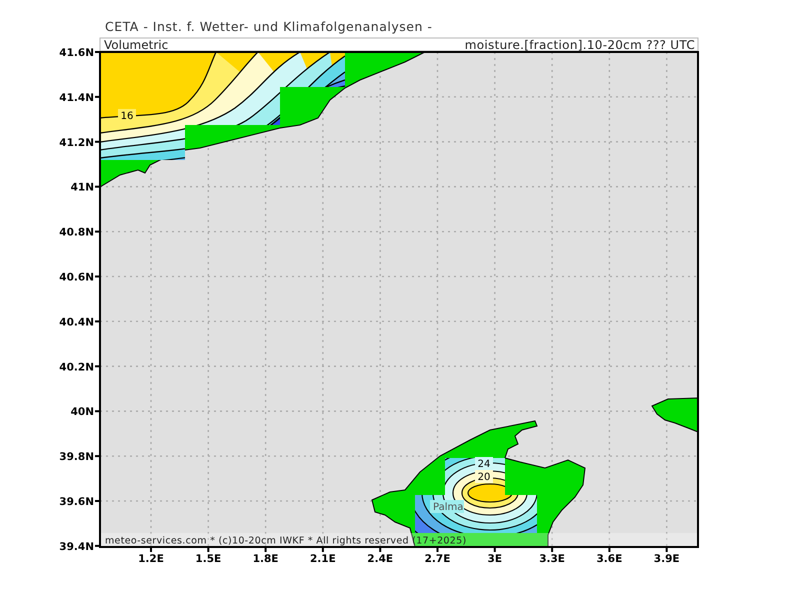 This screenshot has width=800, height=600. I want to click on latitude-label: 40.8N, so click(76, 232).